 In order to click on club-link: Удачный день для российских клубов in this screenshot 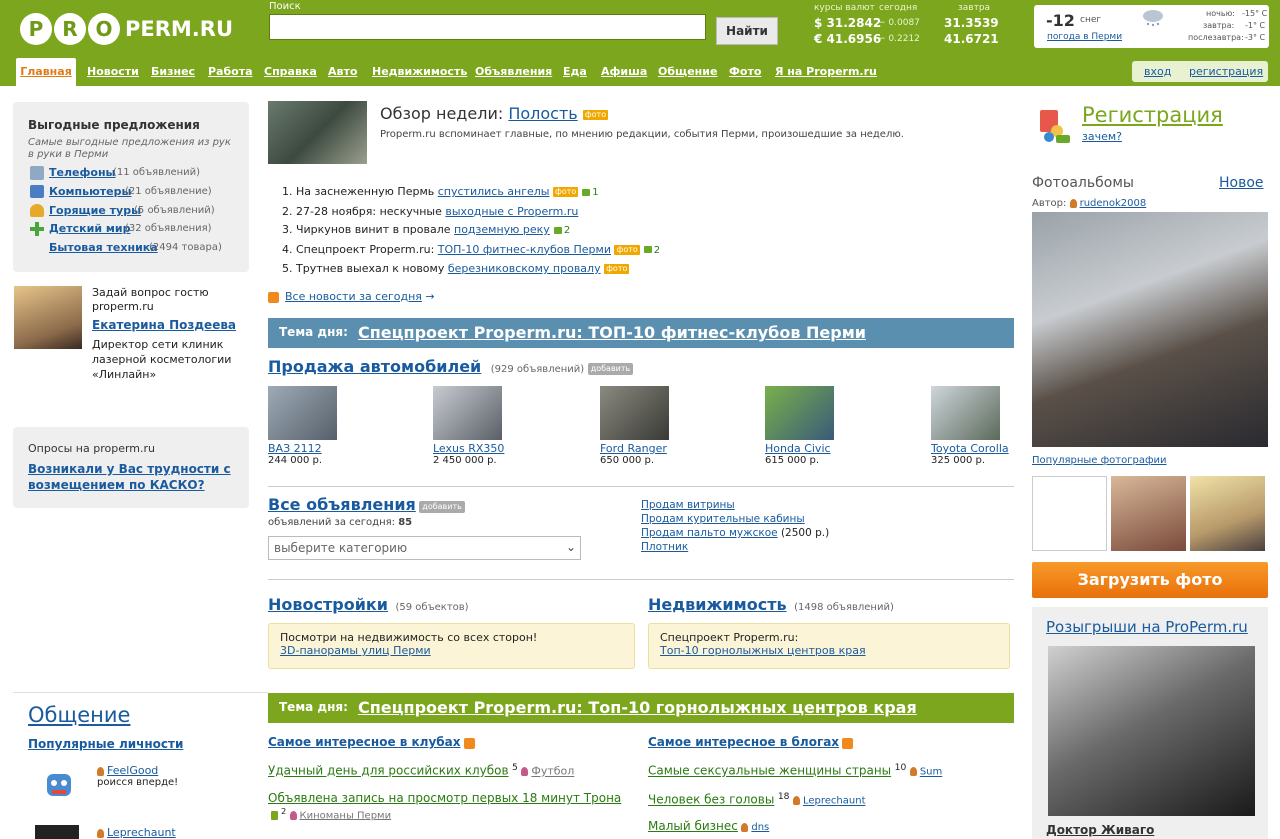, I will do `click(388, 771)`.